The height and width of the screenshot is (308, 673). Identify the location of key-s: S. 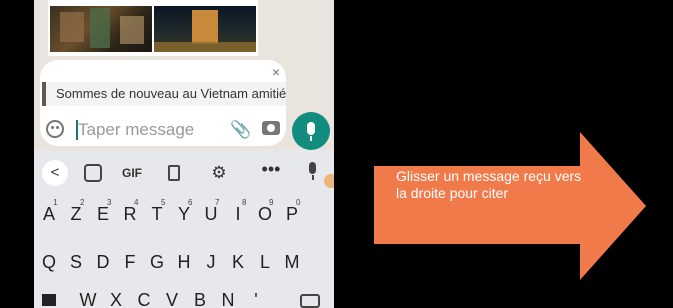
(76, 262).